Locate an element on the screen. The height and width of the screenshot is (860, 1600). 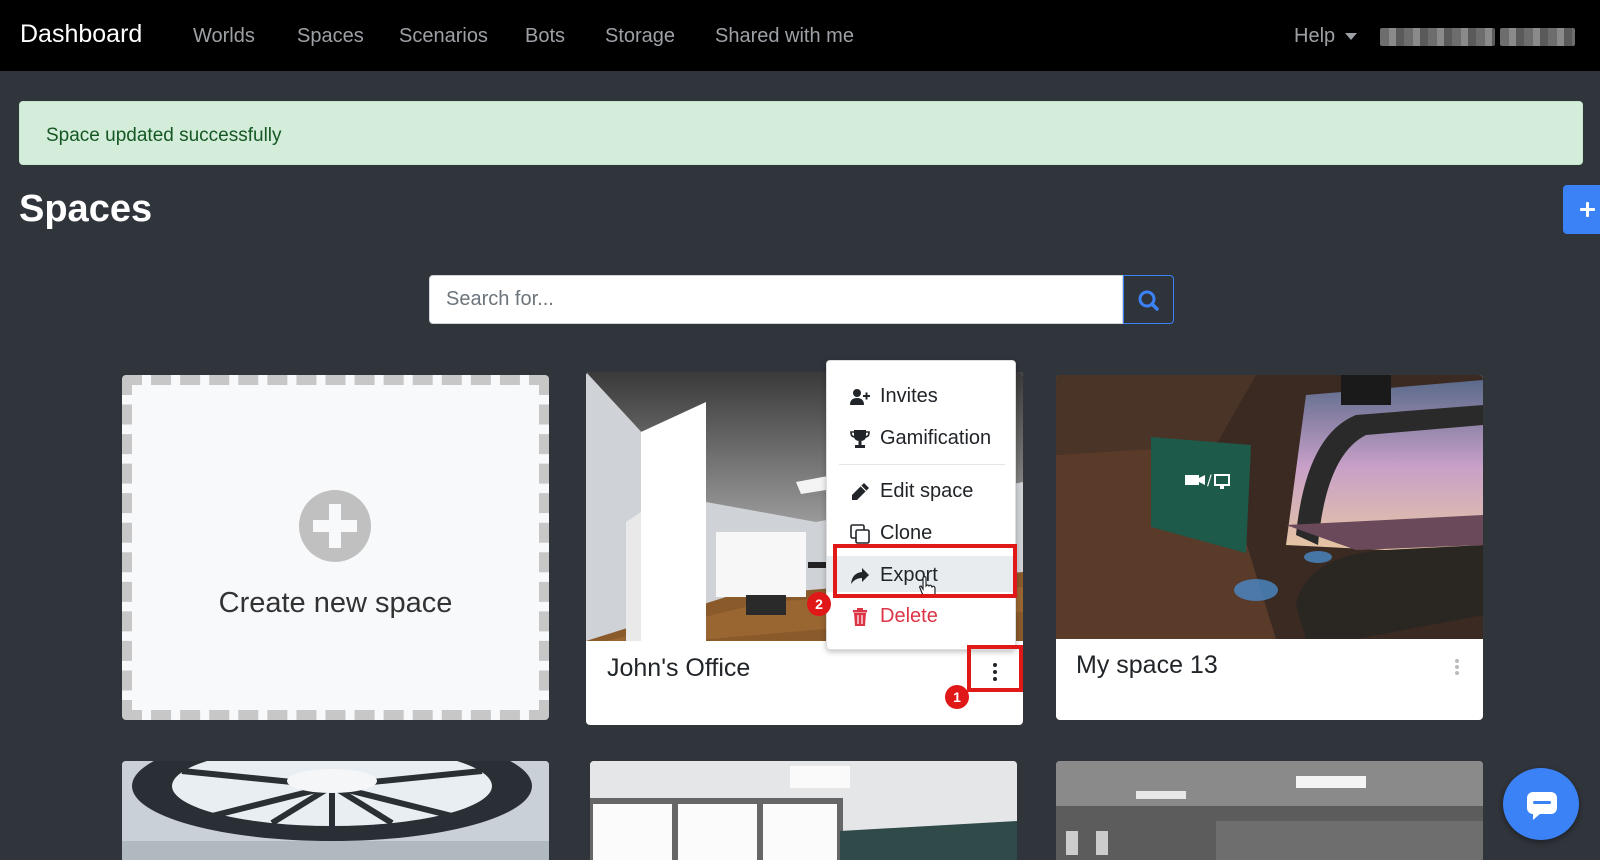
chat-widget-button is located at coordinates (1541, 804).